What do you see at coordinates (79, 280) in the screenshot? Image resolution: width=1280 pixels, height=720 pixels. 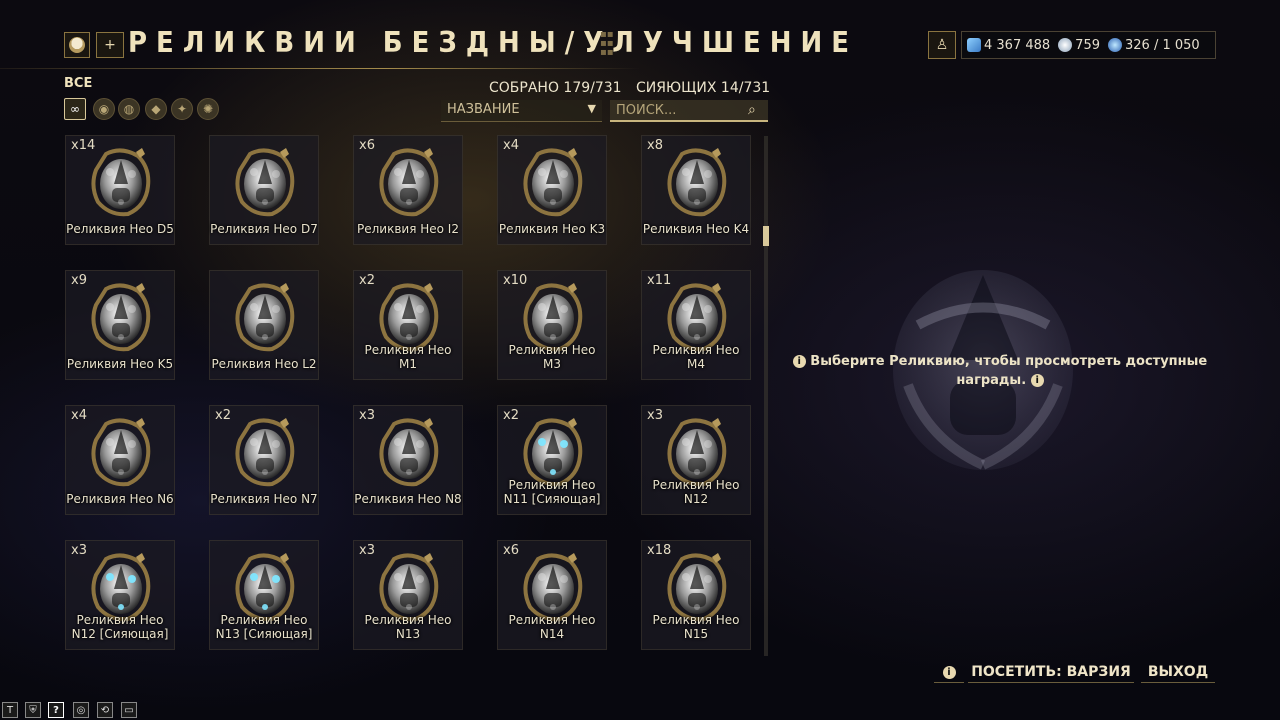 I see `relic-count: x9` at bounding box center [79, 280].